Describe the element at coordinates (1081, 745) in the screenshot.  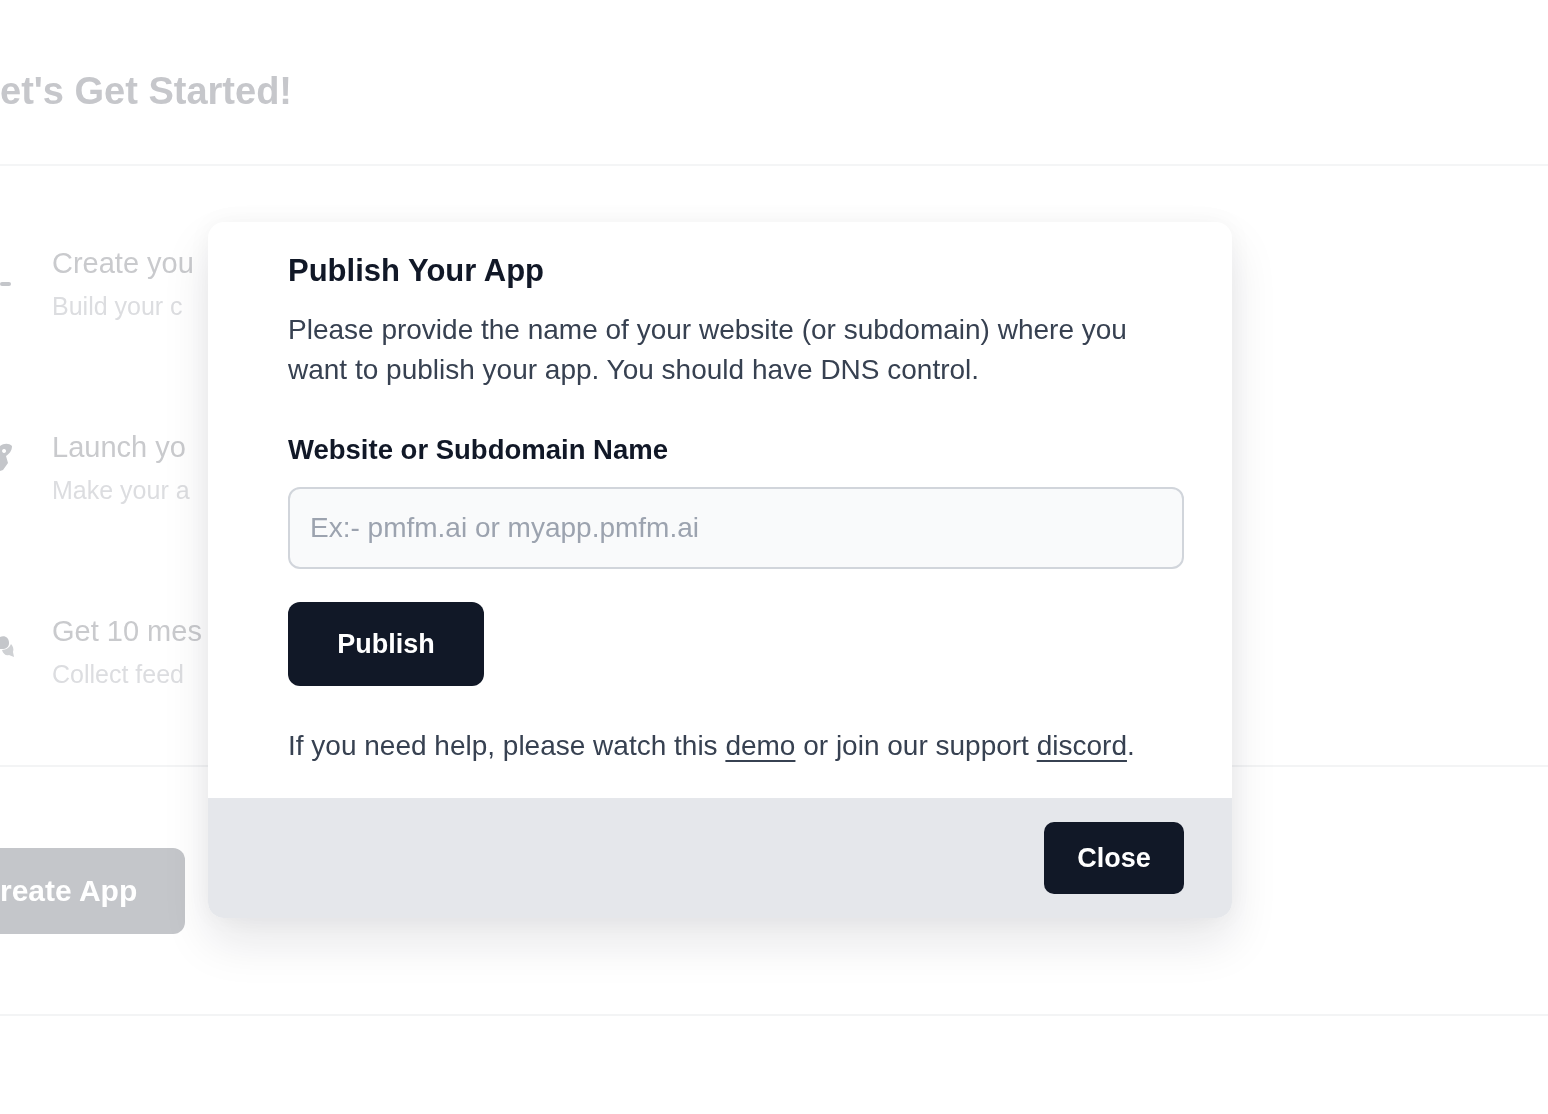
I see `help-link: discord` at that location.